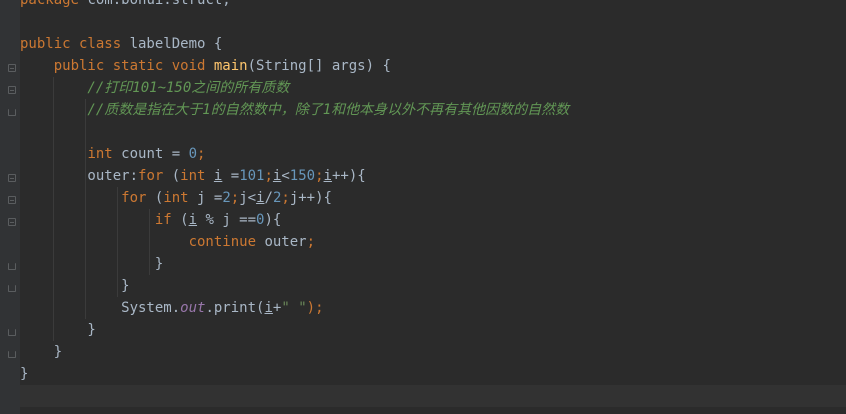 The image size is (846, 414). I want to click on code-token: % j ==, so click(227, 220).